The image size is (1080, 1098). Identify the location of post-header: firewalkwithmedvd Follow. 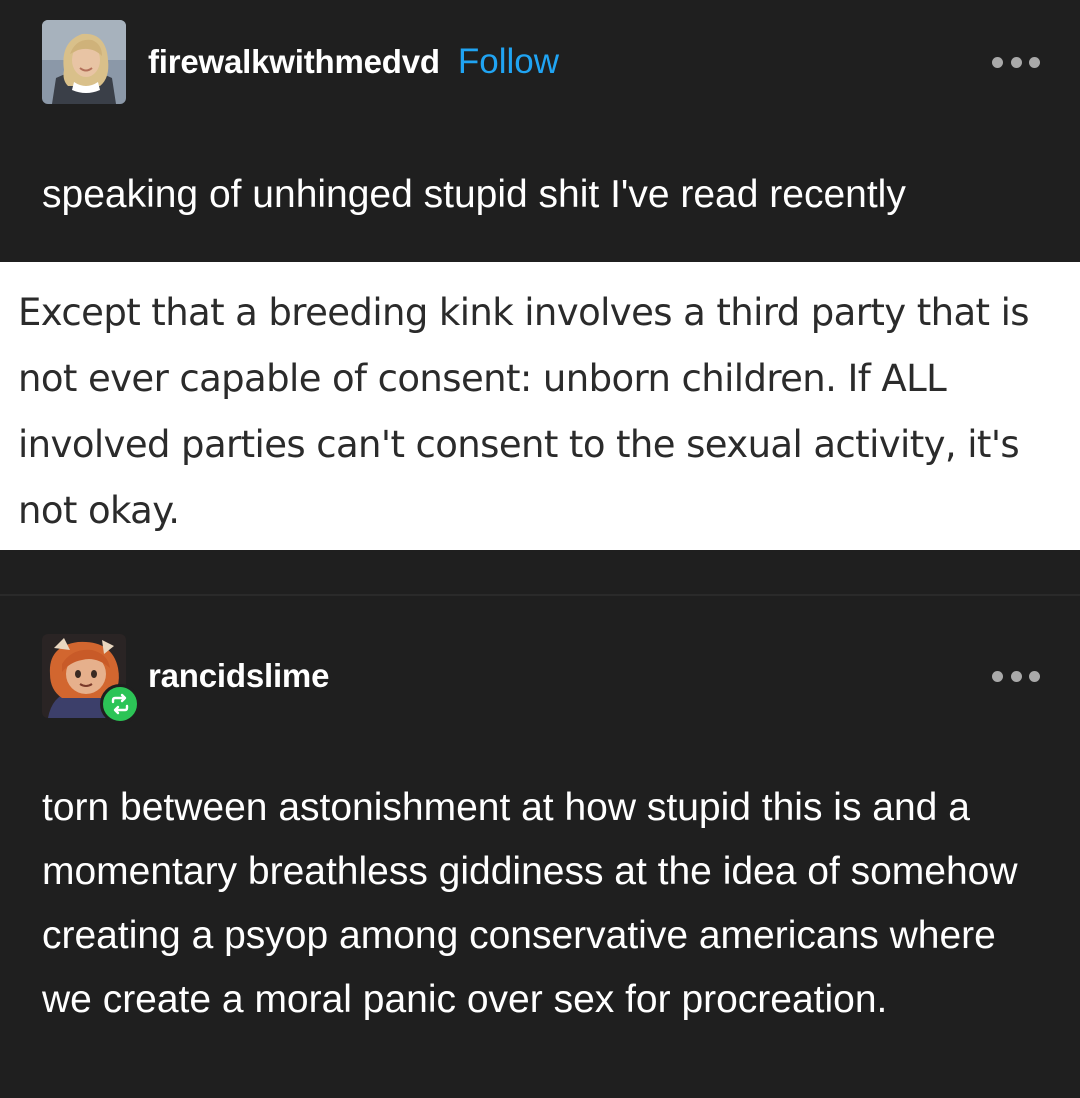
(541, 62).